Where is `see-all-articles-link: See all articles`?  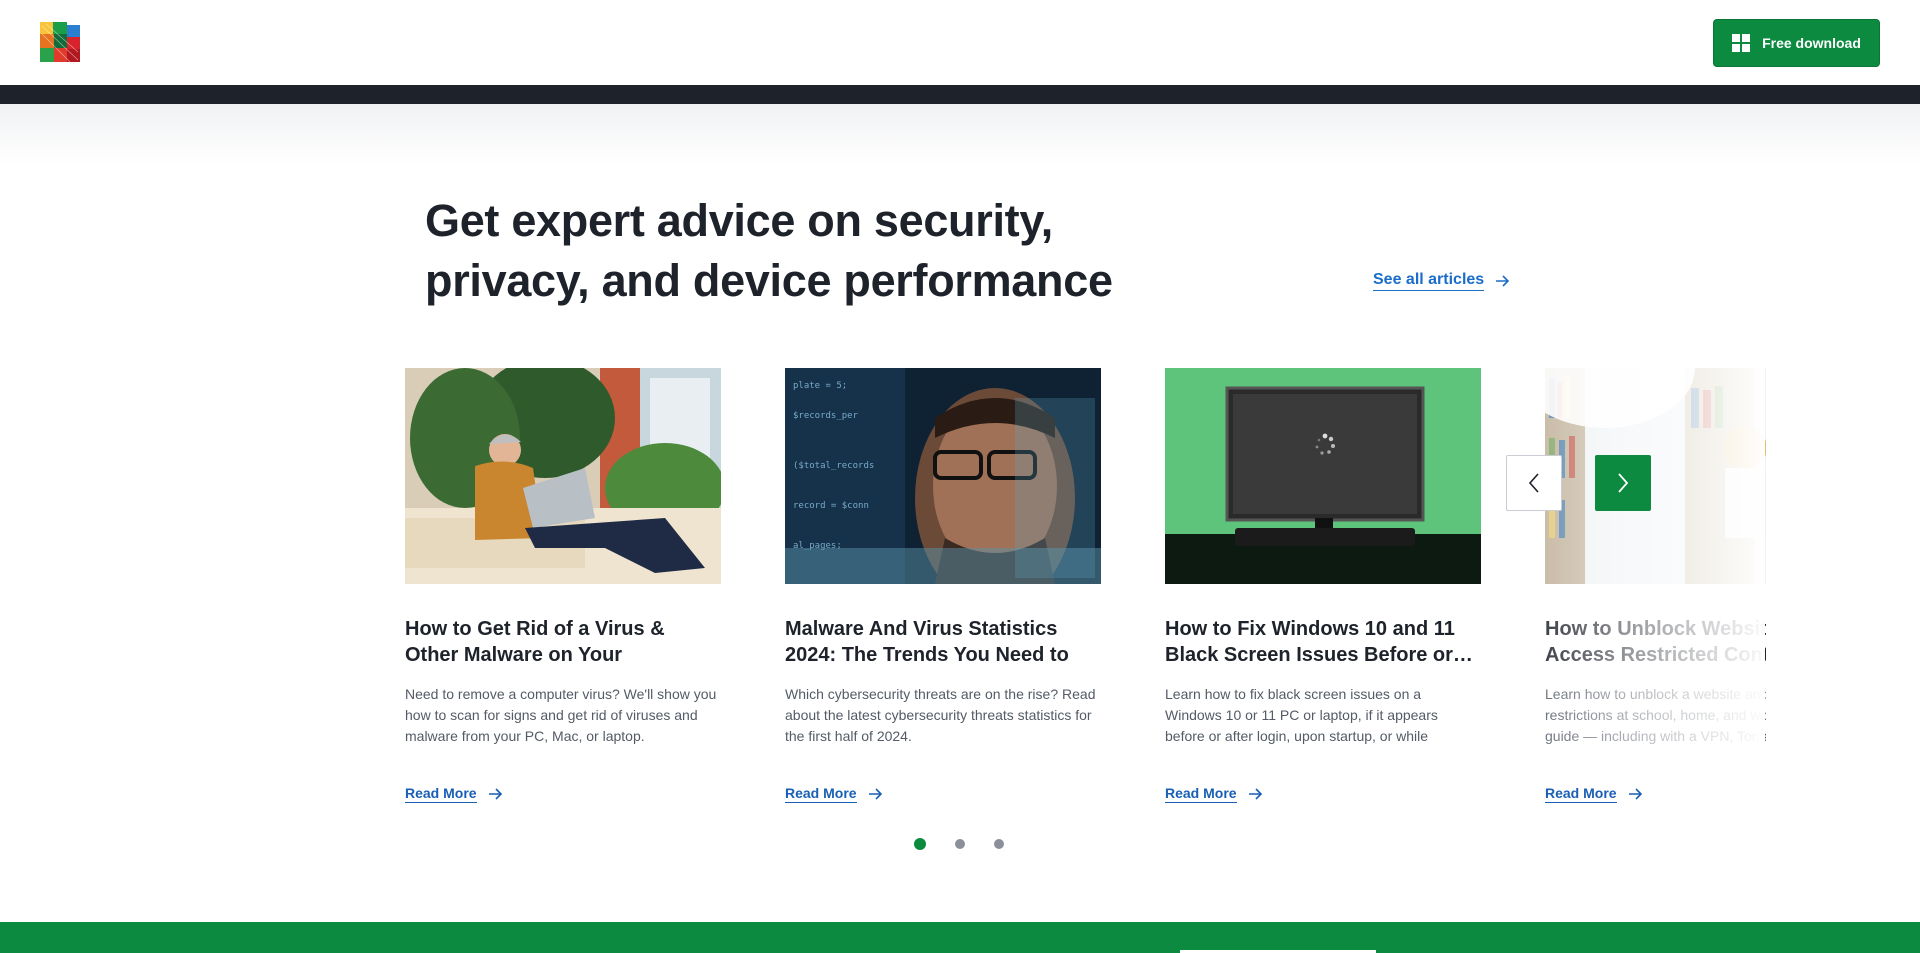 see-all-articles-link: See all articles is located at coordinates (1441, 281).